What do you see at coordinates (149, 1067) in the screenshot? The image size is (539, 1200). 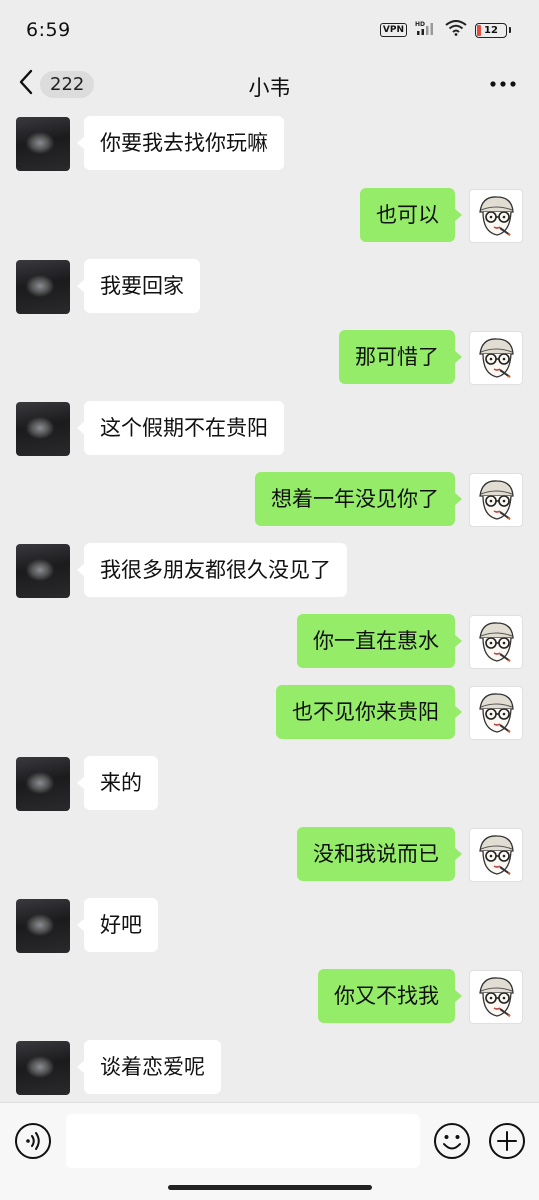 I see `message-bubble: 谈着恋爱呢` at bounding box center [149, 1067].